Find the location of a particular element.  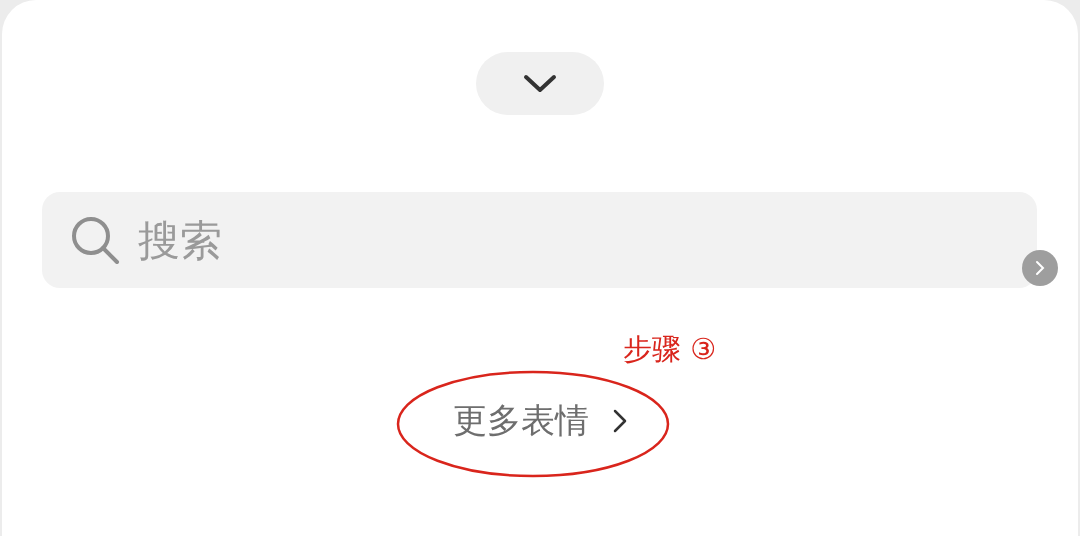

search-icon is located at coordinates (95, 240).